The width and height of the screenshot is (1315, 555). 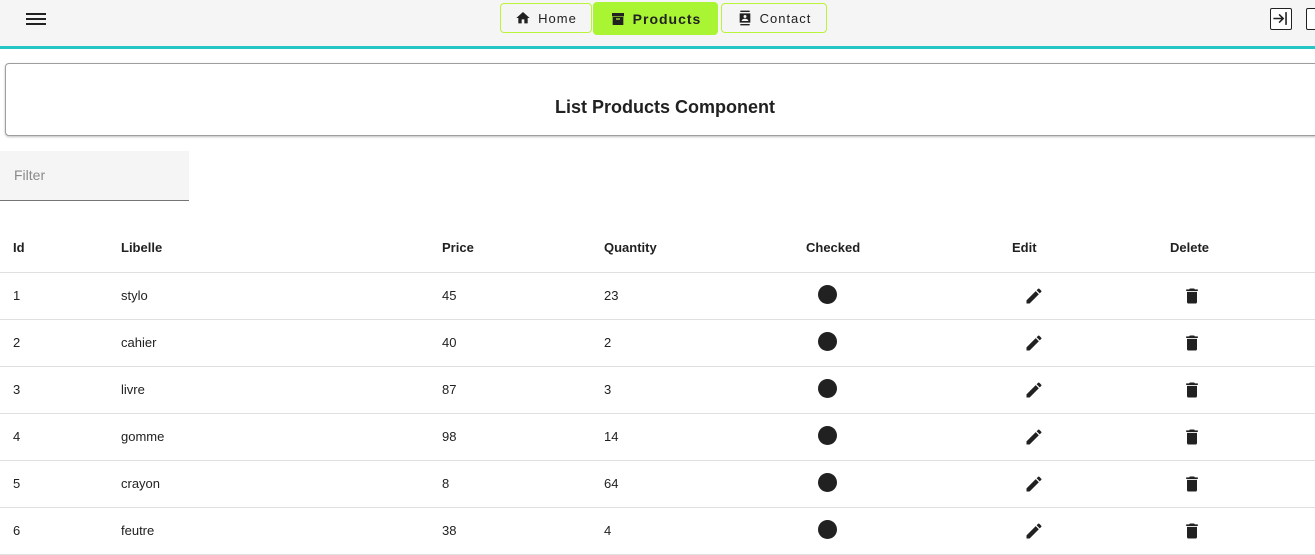 I want to click on table-row: 1 stylo 45 23, so click(x=657, y=296).